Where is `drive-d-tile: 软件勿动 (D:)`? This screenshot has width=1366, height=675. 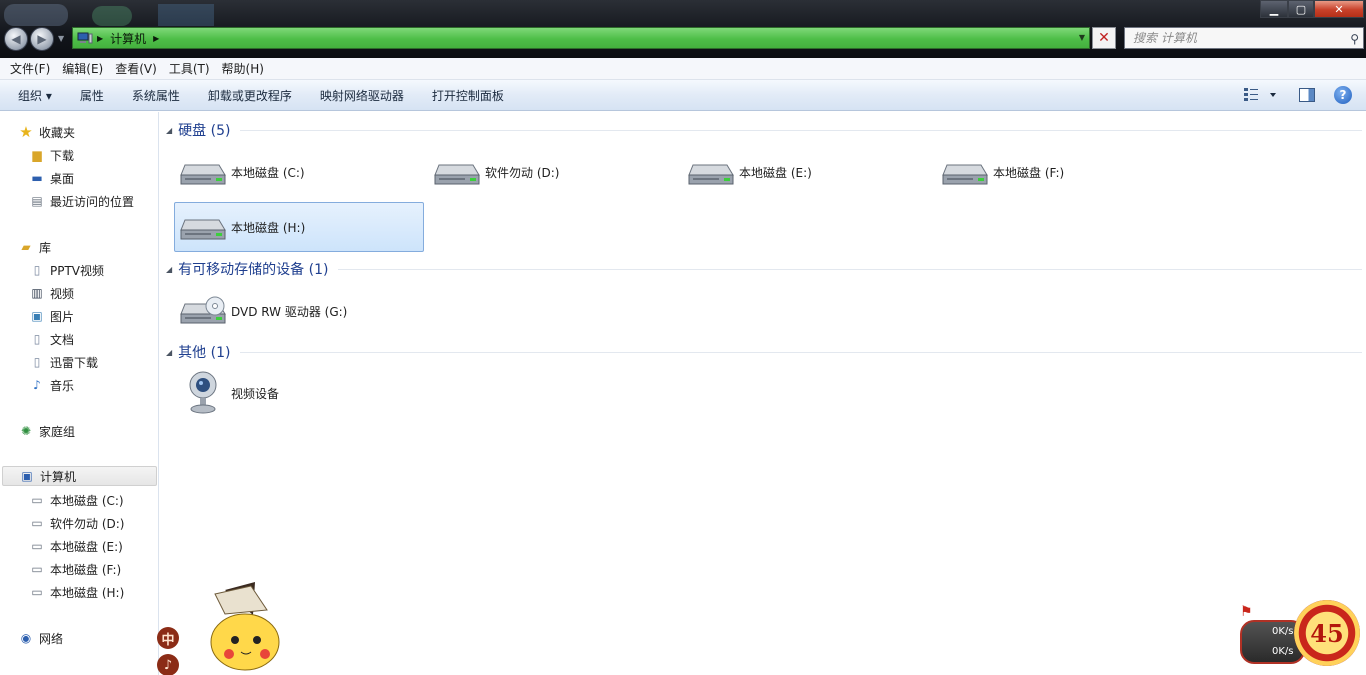 drive-d-tile: 软件勿动 (D:) is located at coordinates (553, 172).